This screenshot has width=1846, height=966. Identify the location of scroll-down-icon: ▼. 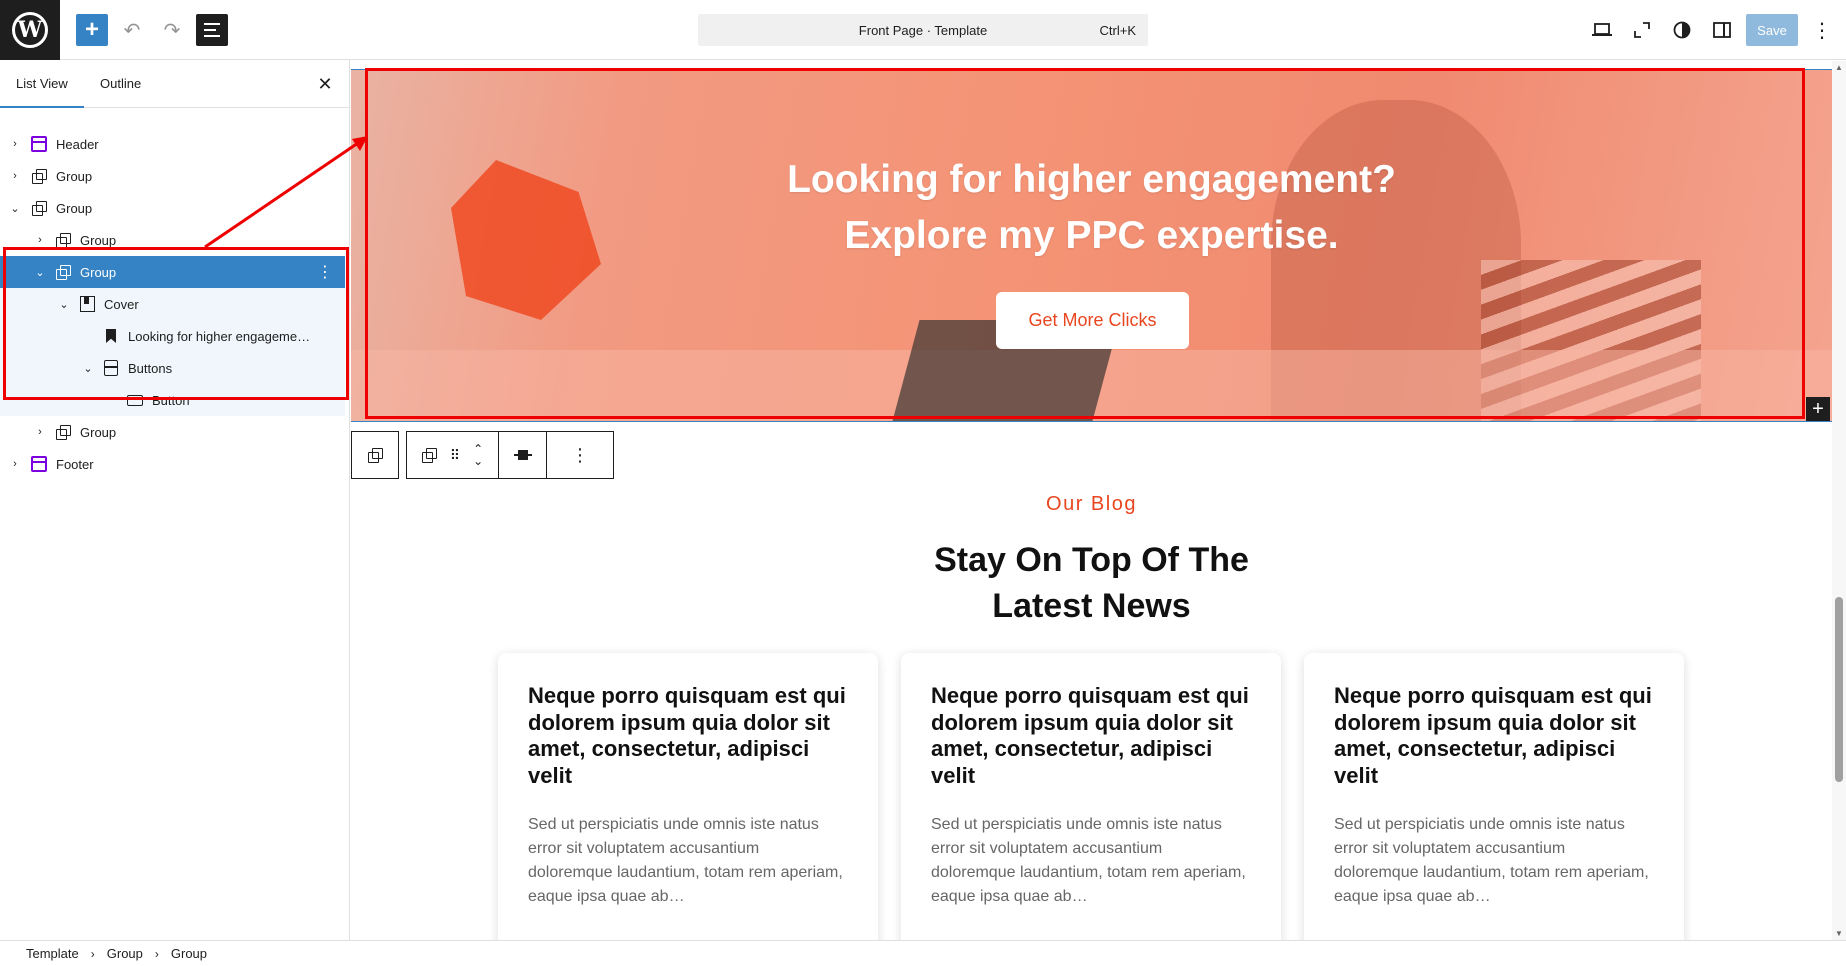
(1839, 933).